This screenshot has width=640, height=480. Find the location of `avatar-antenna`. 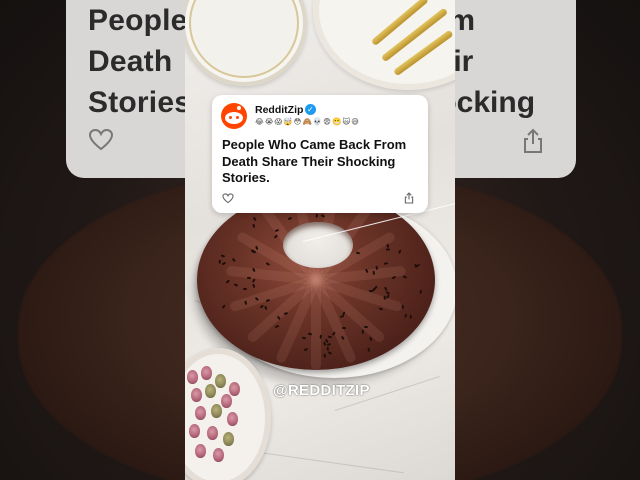

avatar-antenna is located at coordinates (239, 108).